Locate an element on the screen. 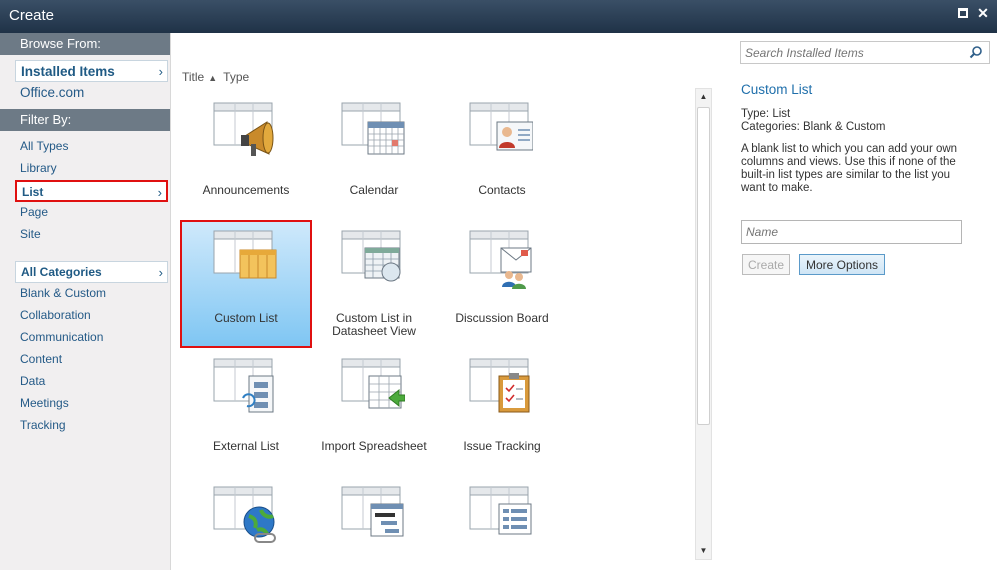  sort-by-title: Title is located at coordinates (193, 77).